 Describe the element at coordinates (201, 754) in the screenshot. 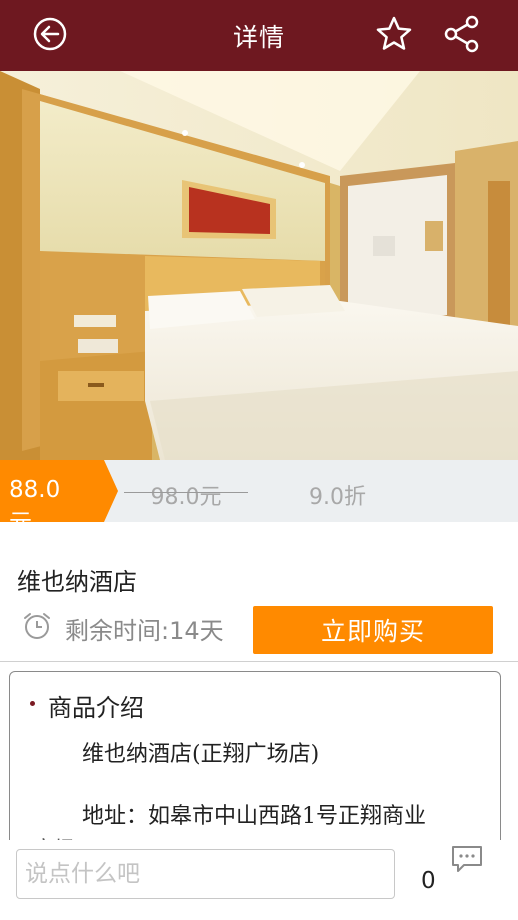

I see `description-line: 维也纳酒店(正翔广场店)` at that location.